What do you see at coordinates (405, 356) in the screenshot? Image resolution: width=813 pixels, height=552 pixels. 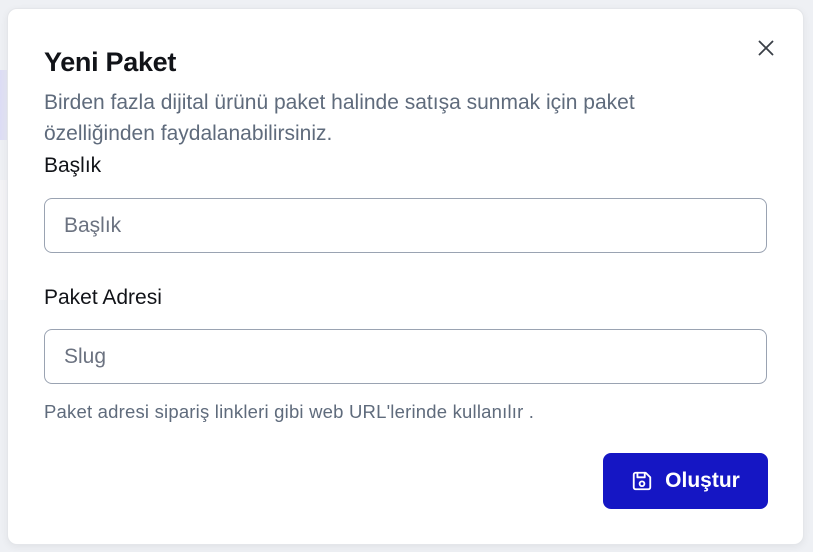 I see `slug-input` at bounding box center [405, 356].